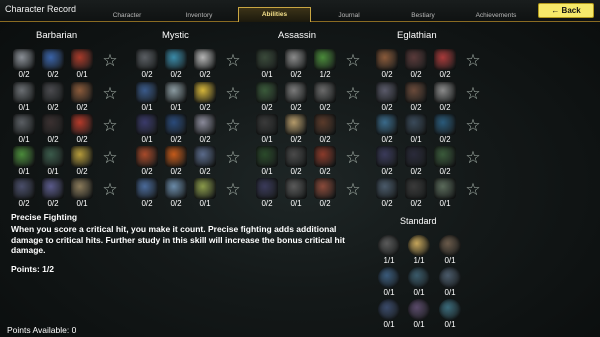 This screenshot has height=337, width=600. What do you see at coordinates (205, 74) in the screenshot?
I see `ability-count: 0/2` at bounding box center [205, 74].